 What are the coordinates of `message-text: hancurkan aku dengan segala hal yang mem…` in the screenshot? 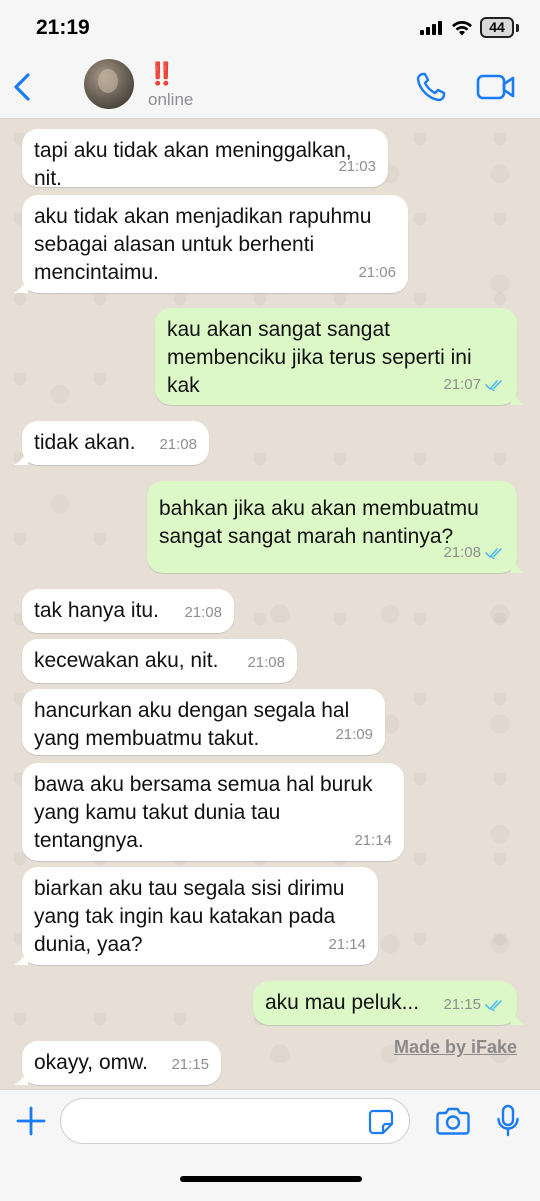 It's located at (192, 724).